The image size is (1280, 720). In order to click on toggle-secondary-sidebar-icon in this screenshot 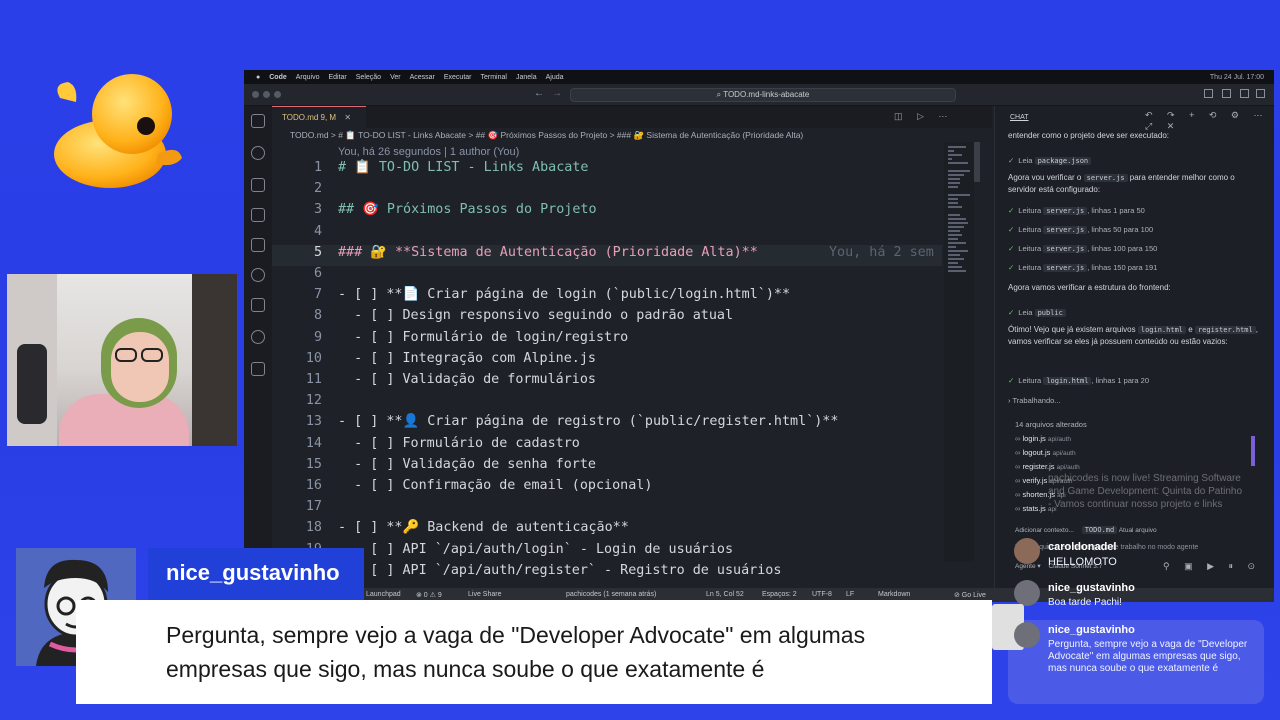, I will do `click(1244, 93)`.